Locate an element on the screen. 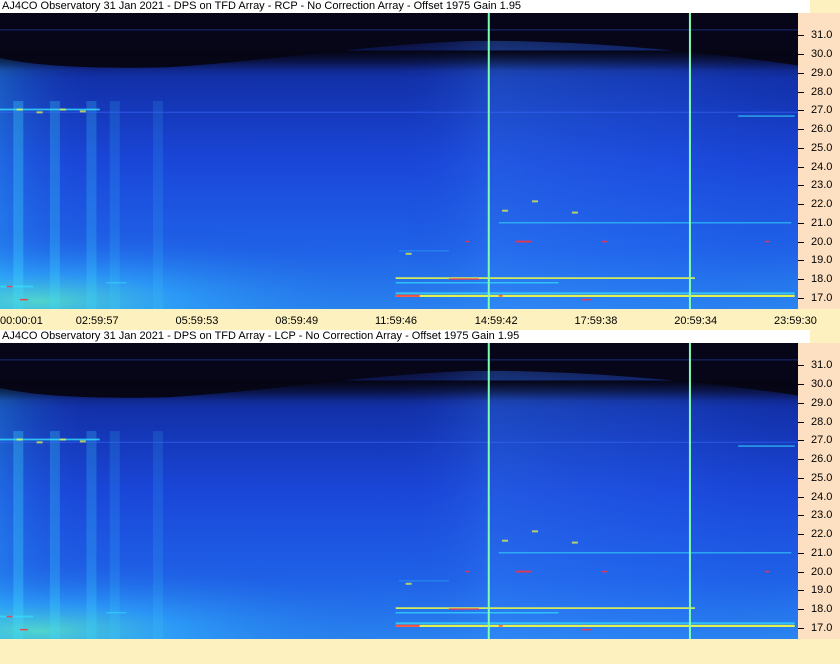 This screenshot has width=840, height=664. status-strip is located at coordinates (420, 653).